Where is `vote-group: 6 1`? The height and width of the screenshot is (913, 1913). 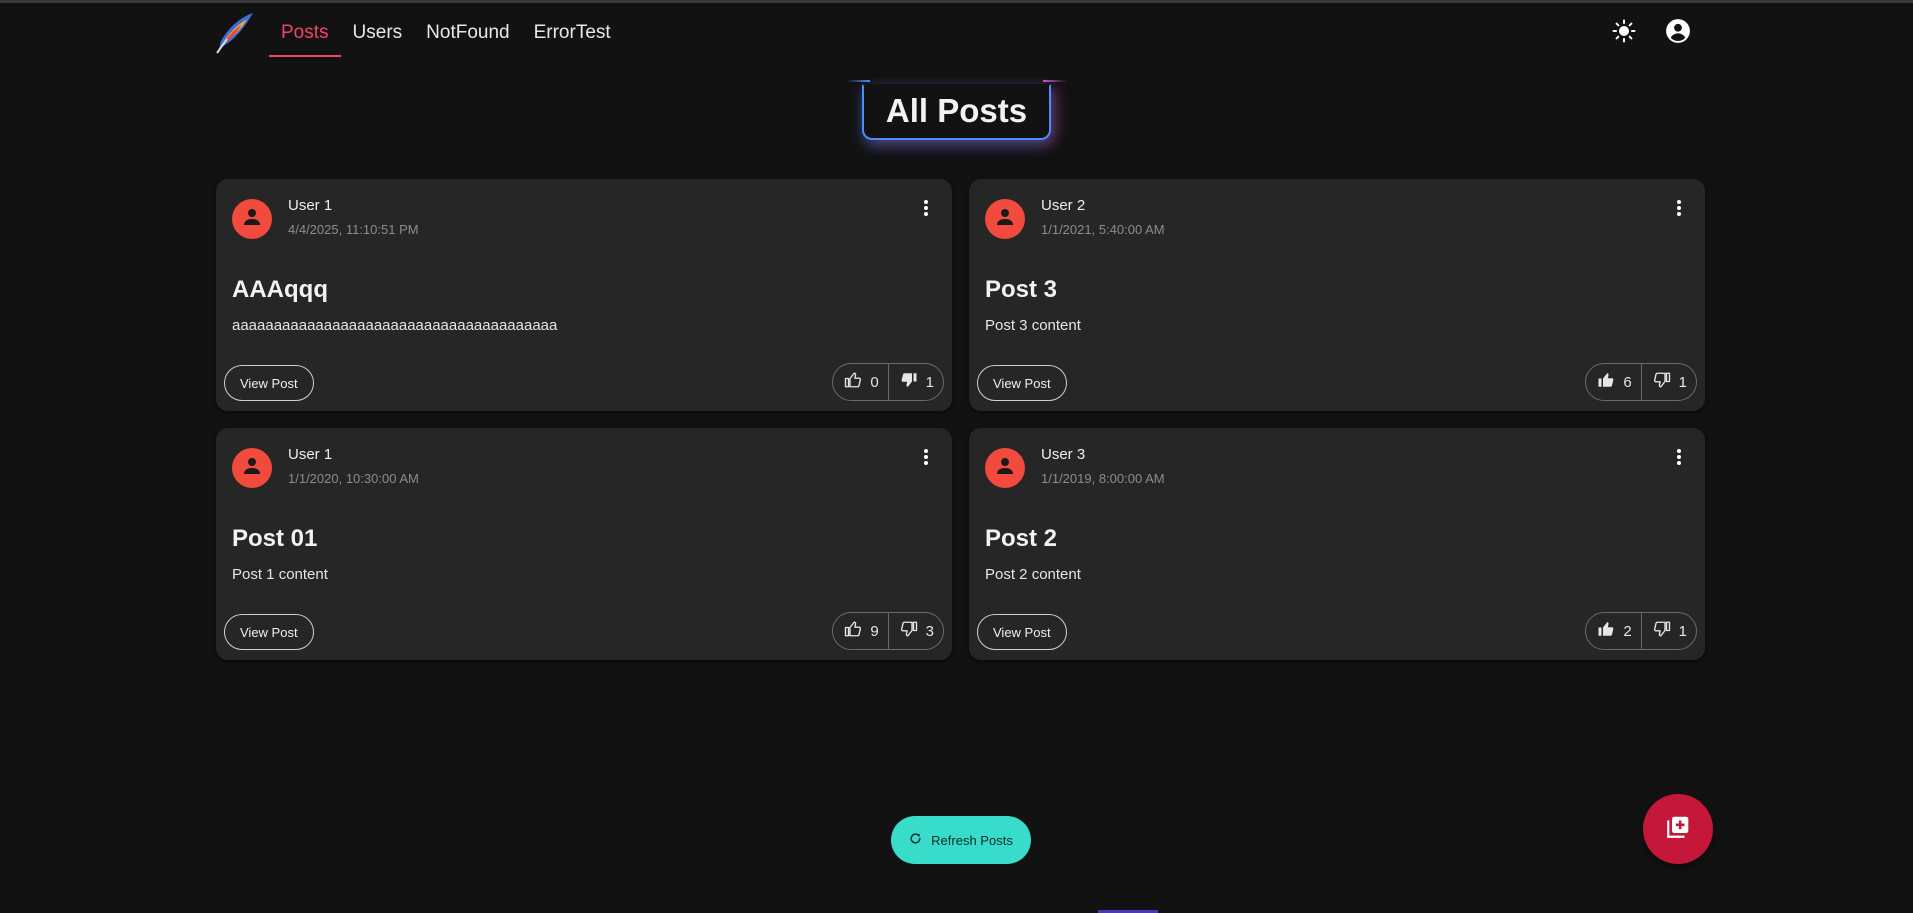
vote-group: 6 1 is located at coordinates (1641, 382).